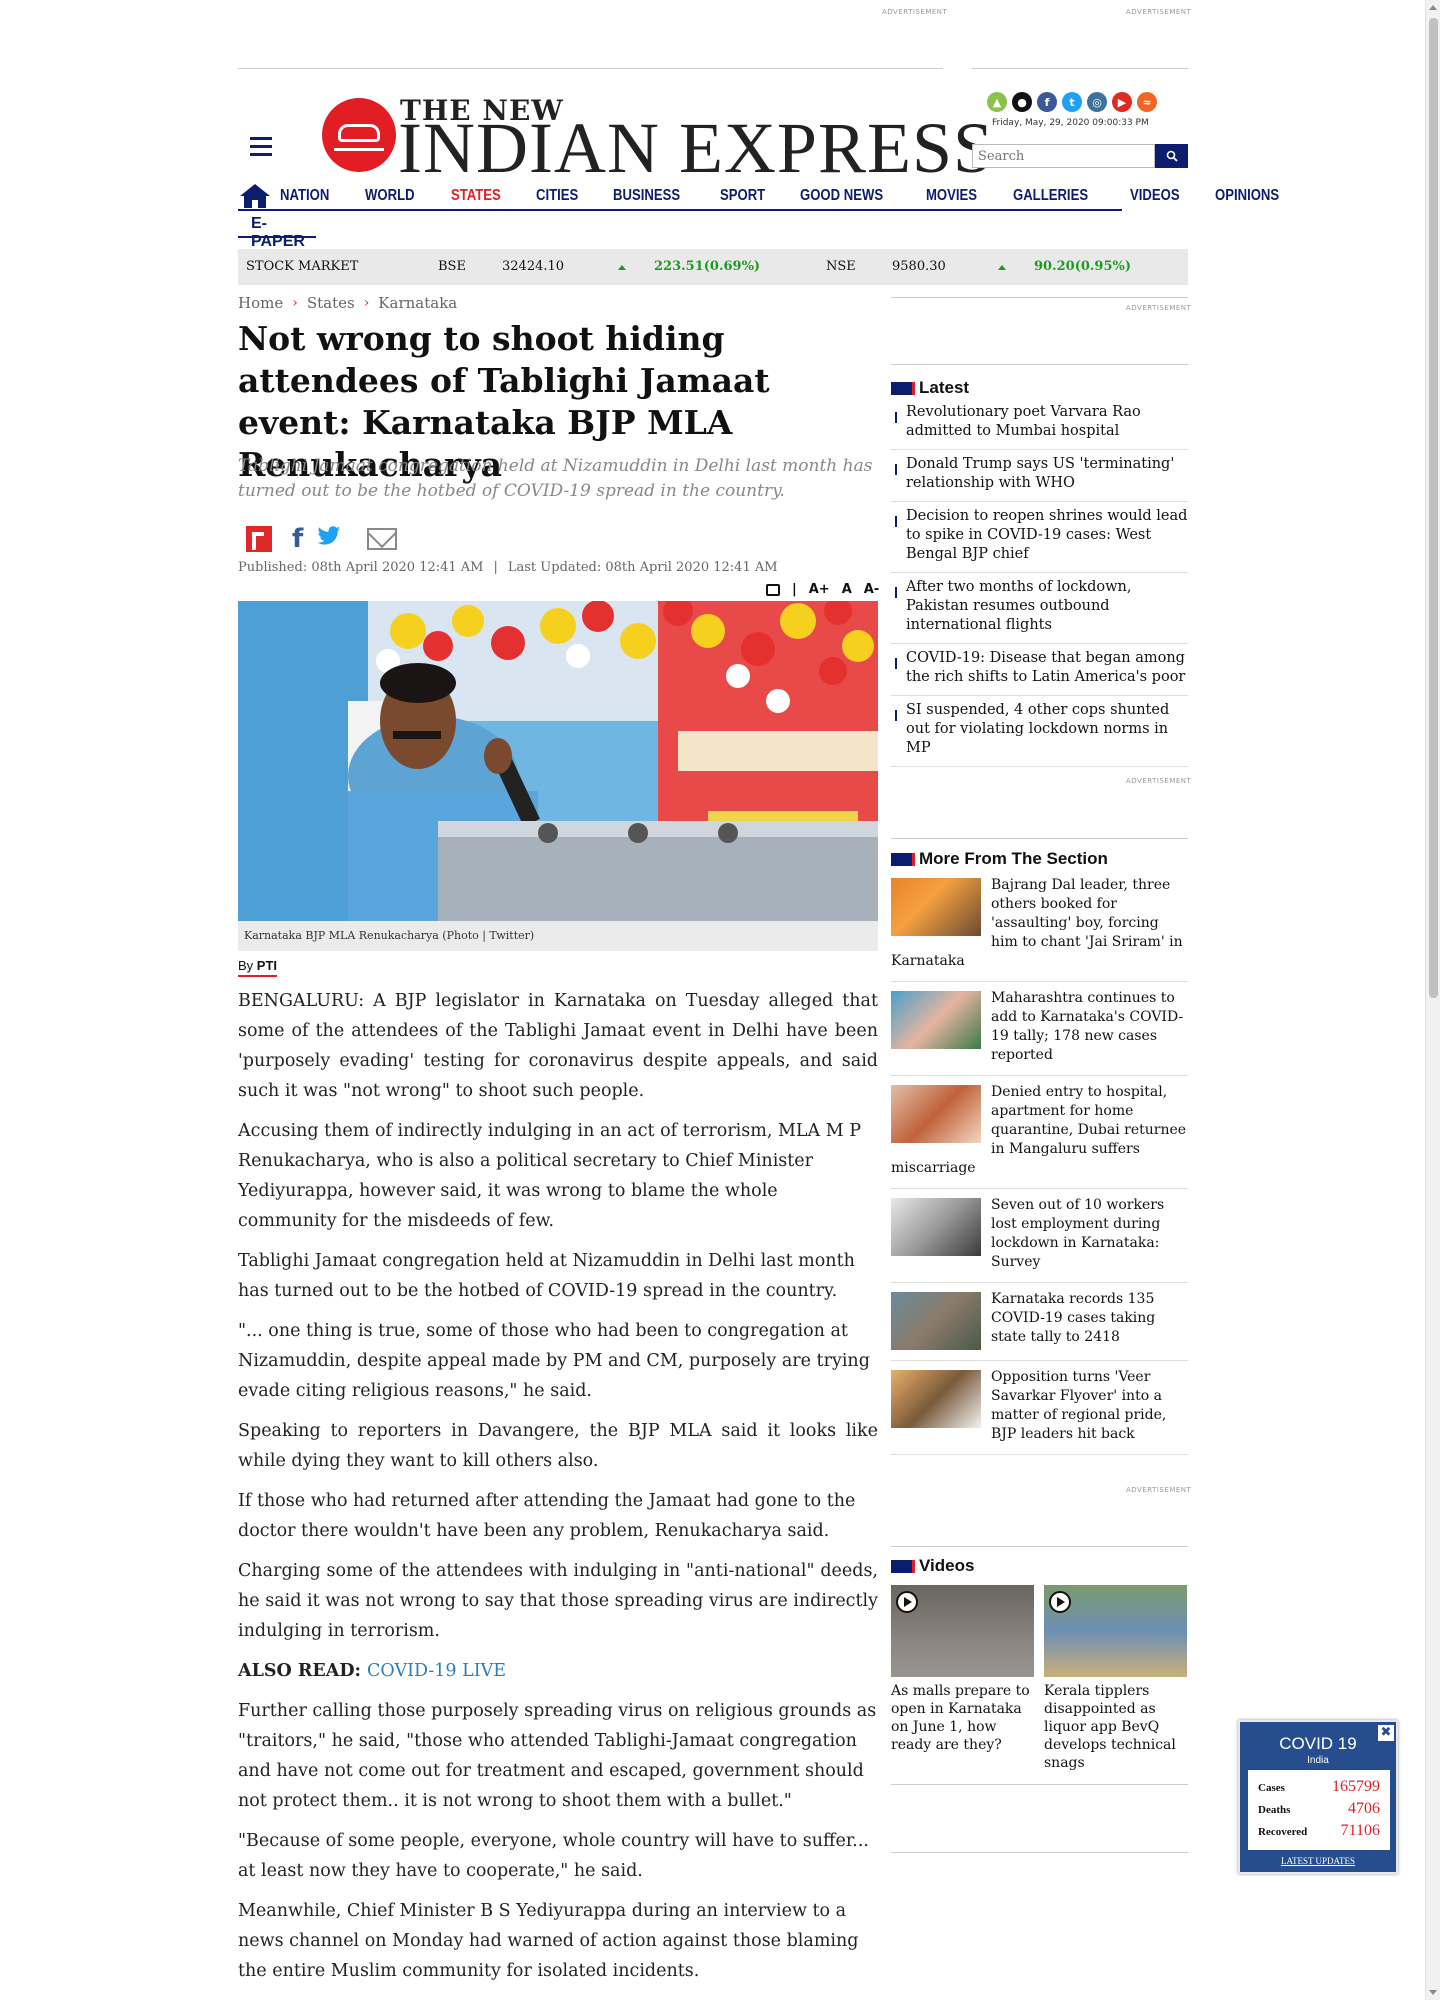 This screenshot has width=1440, height=2000. I want to click on twitter-icon: t, so click(1072, 102).